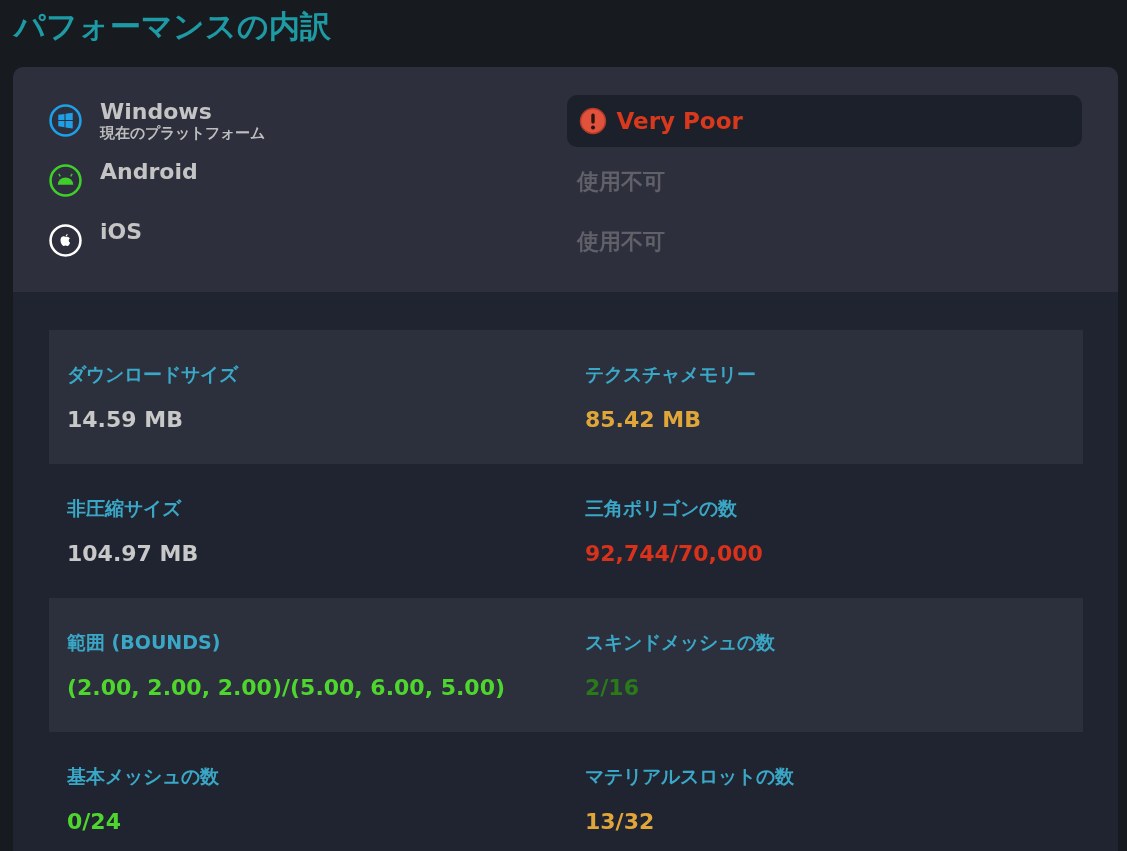  I want to click on stat-value: 13/32, so click(620, 821).